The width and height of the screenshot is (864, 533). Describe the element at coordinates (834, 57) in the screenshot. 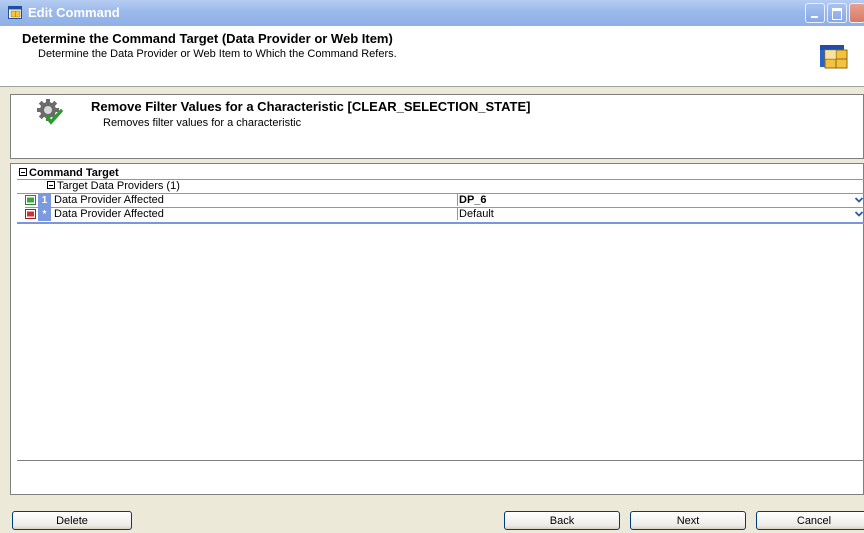

I see `web-item-icon` at that location.